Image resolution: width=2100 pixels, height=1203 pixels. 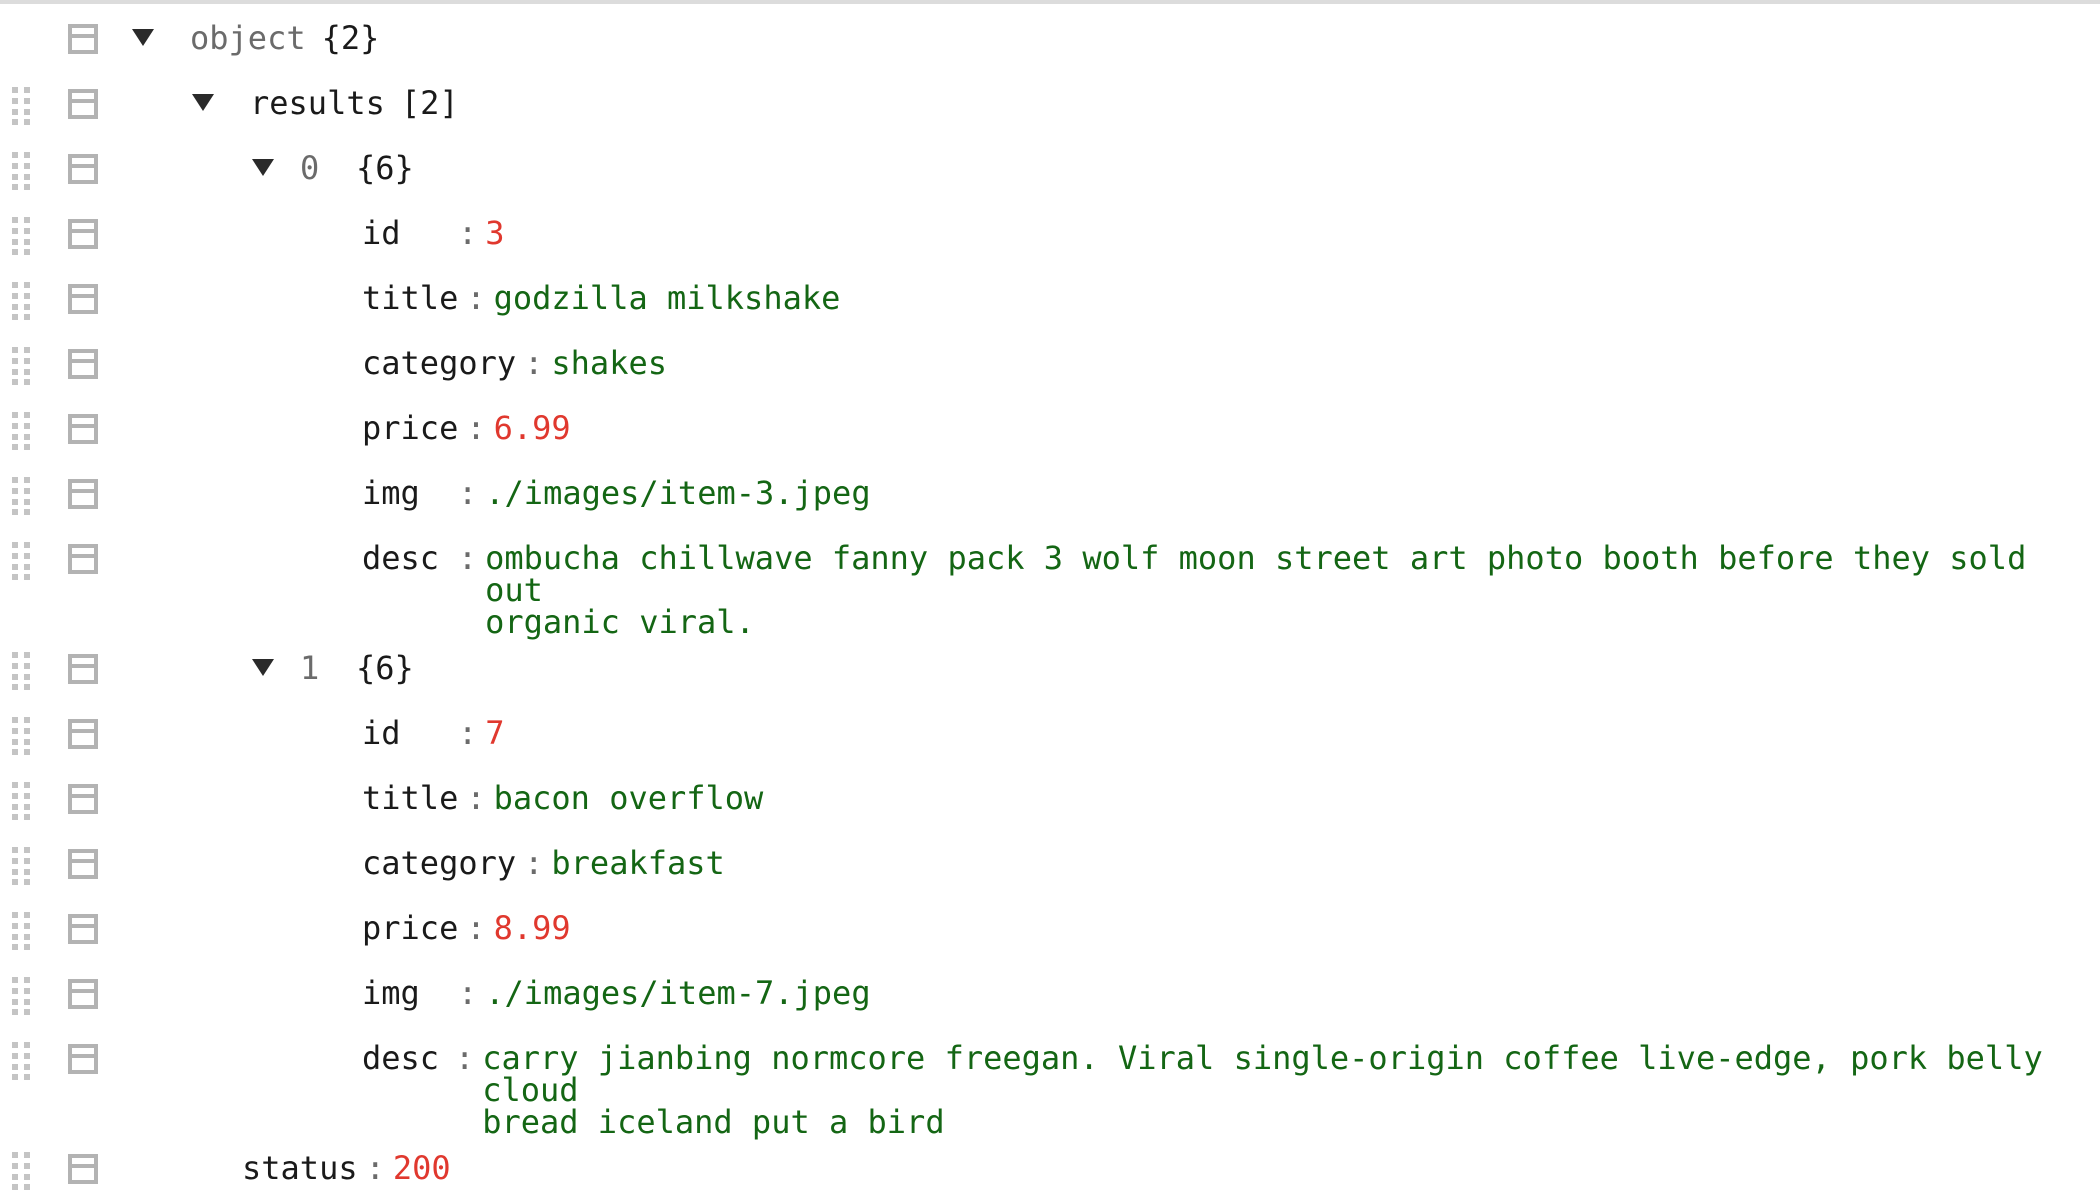 What do you see at coordinates (667, 298) in the screenshot?
I see `field-value-string: godzilla milkshake` at bounding box center [667, 298].